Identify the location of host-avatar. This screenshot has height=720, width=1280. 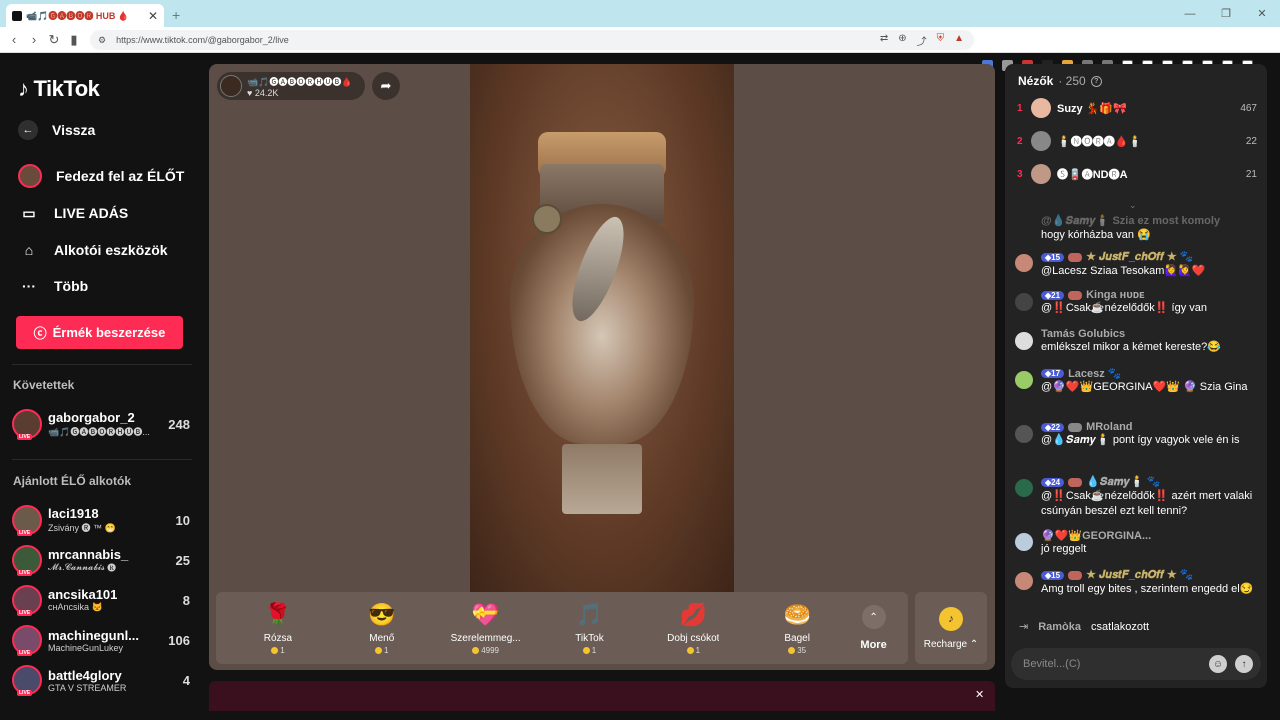
(231, 86).